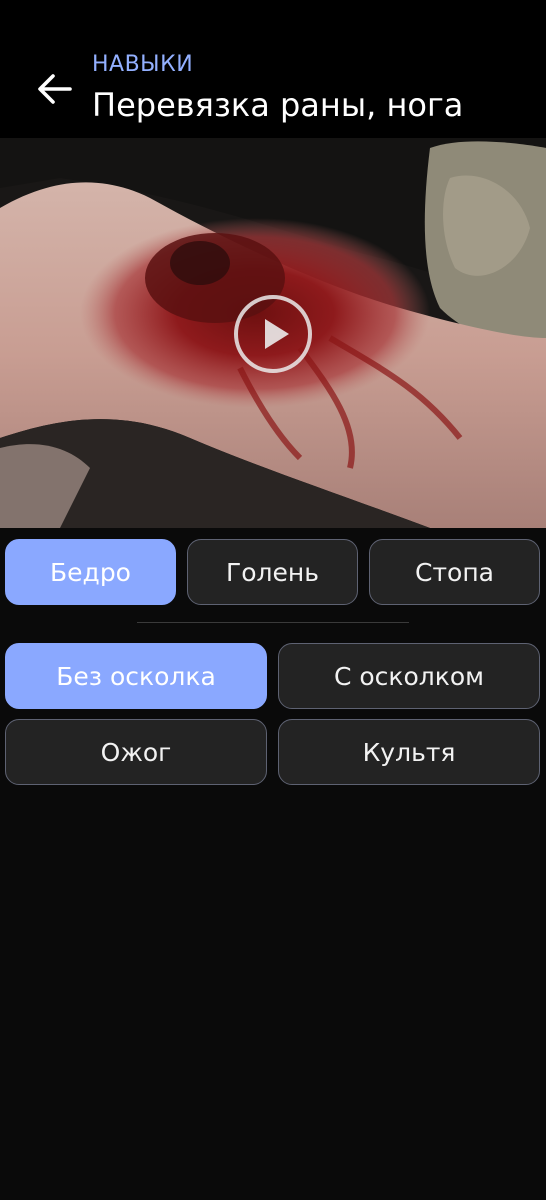 This screenshot has width=546, height=1200. Describe the element at coordinates (136, 752) in the screenshot. I see `option-burn: Ожог` at that location.